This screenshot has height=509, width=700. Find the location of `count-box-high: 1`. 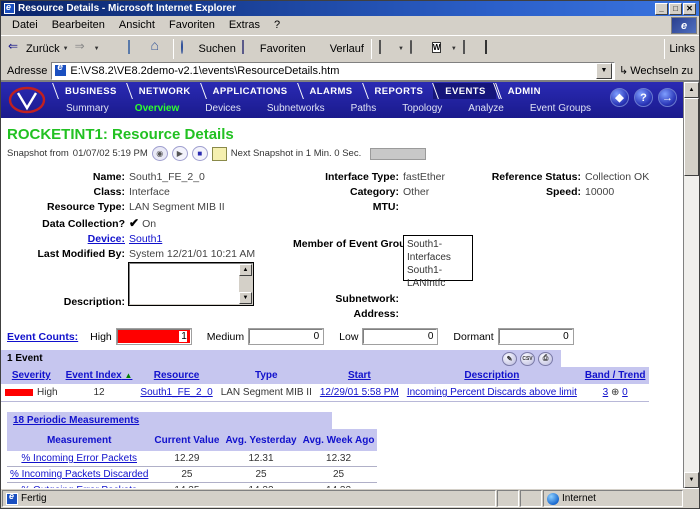

count-box-high: 1 is located at coordinates (153, 336).